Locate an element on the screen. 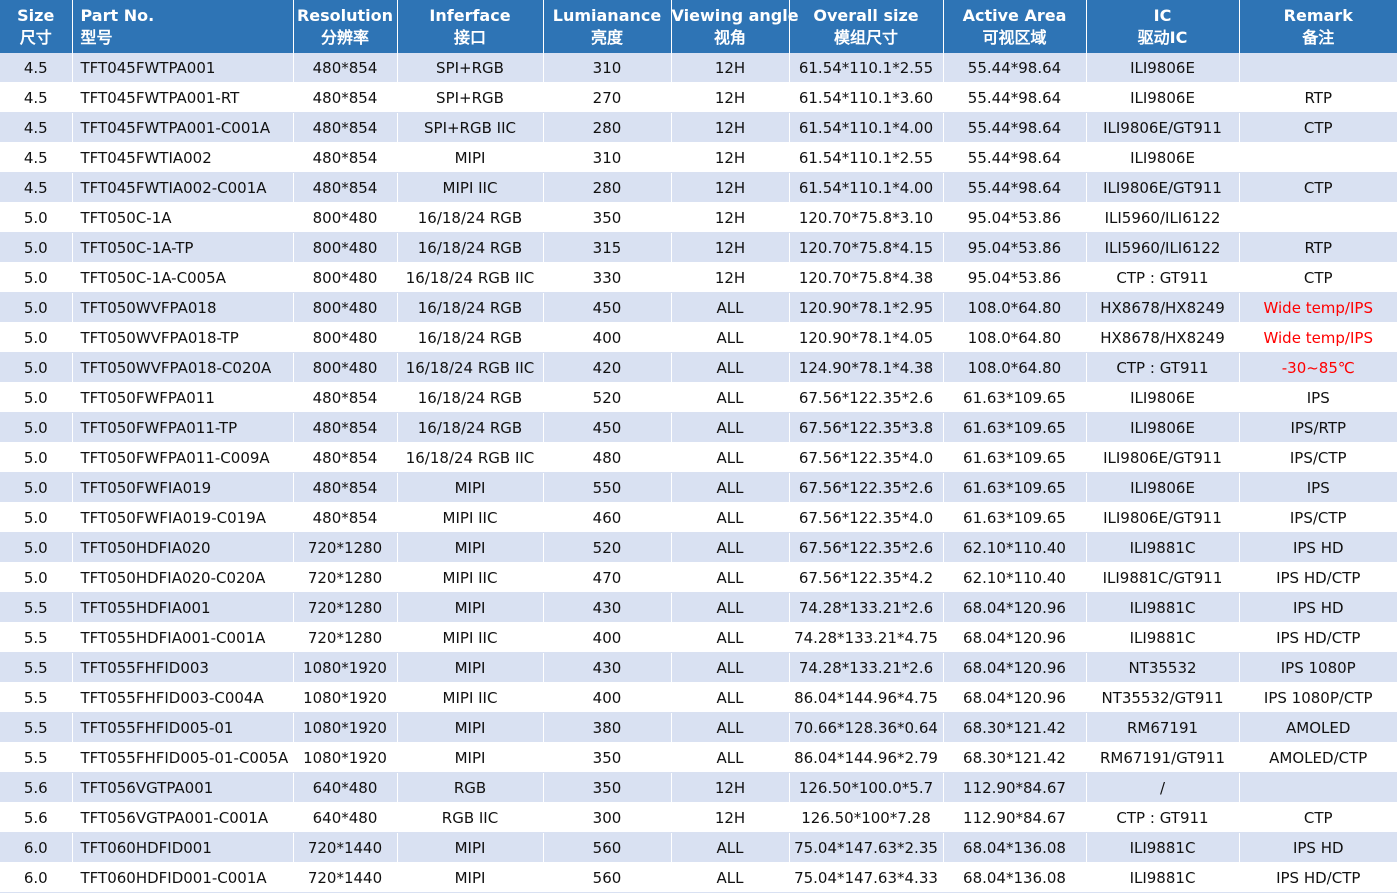 The height and width of the screenshot is (893, 1397). cell-overall-size: 67.56*122.35*4.0 is located at coordinates (866, 457).